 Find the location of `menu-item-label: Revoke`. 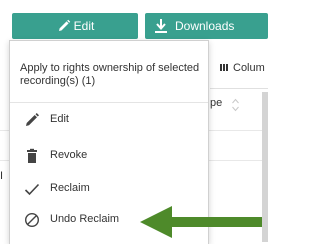

menu-item-label: Revoke is located at coordinates (69, 155).